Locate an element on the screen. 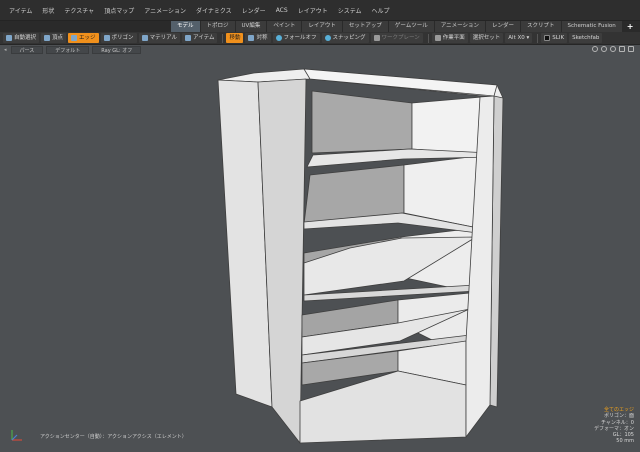 The width and height of the screenshot is (640, 452). toolbar-button-label: フォールオフ is located at coordinates (300, 38).